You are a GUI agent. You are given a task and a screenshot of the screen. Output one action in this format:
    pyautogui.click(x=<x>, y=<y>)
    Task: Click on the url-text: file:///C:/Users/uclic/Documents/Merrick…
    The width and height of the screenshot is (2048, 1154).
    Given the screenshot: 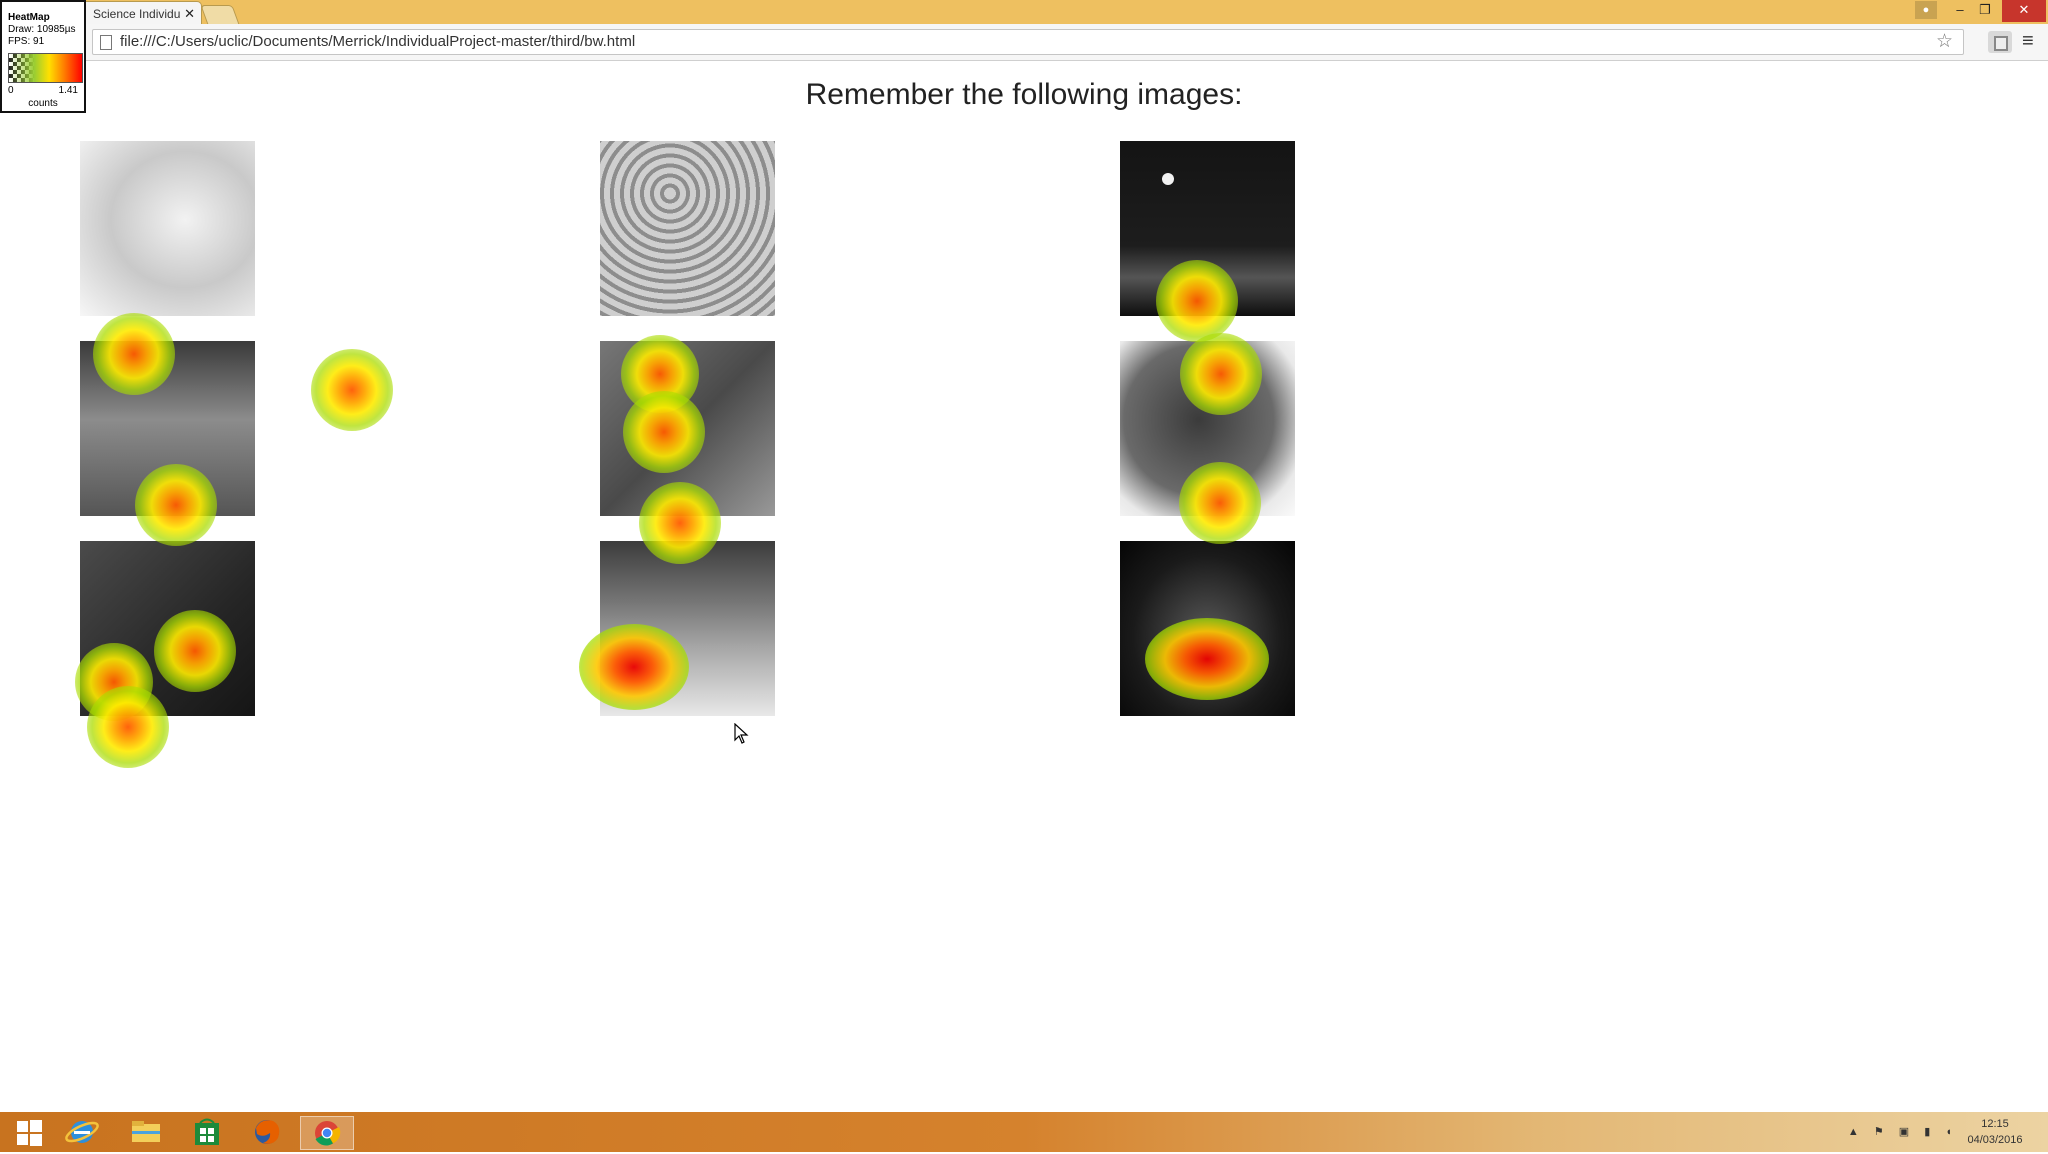 What is the action you would take?
    pyautogui.click(x=377, y=42)
    